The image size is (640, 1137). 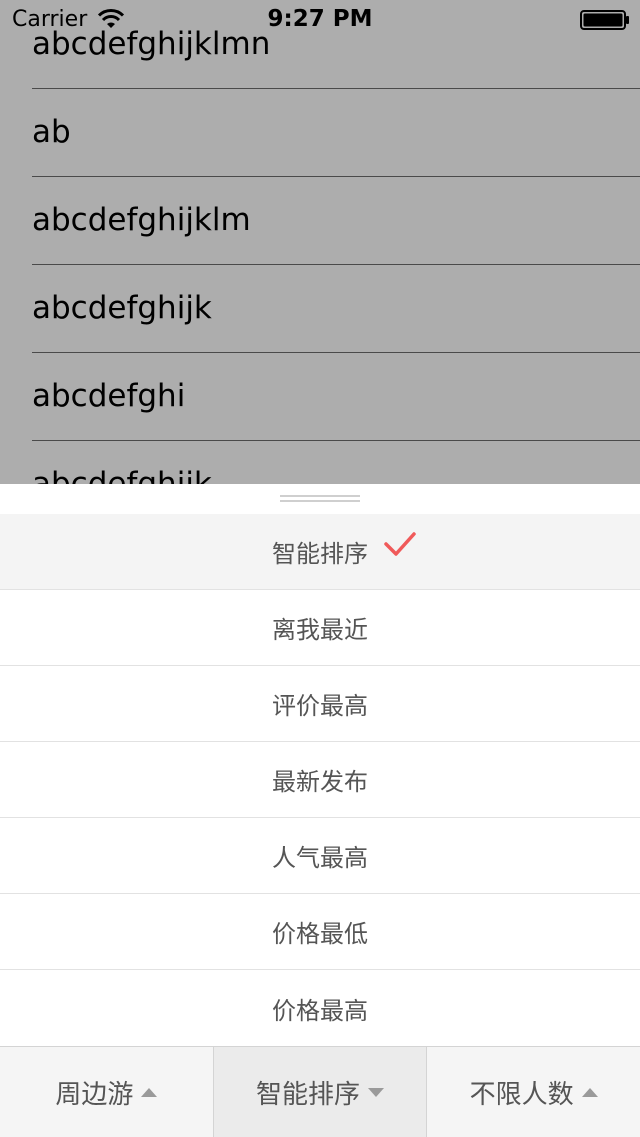 I want to click on sort-option-label: 评价最高, so click(x=320, y=706).